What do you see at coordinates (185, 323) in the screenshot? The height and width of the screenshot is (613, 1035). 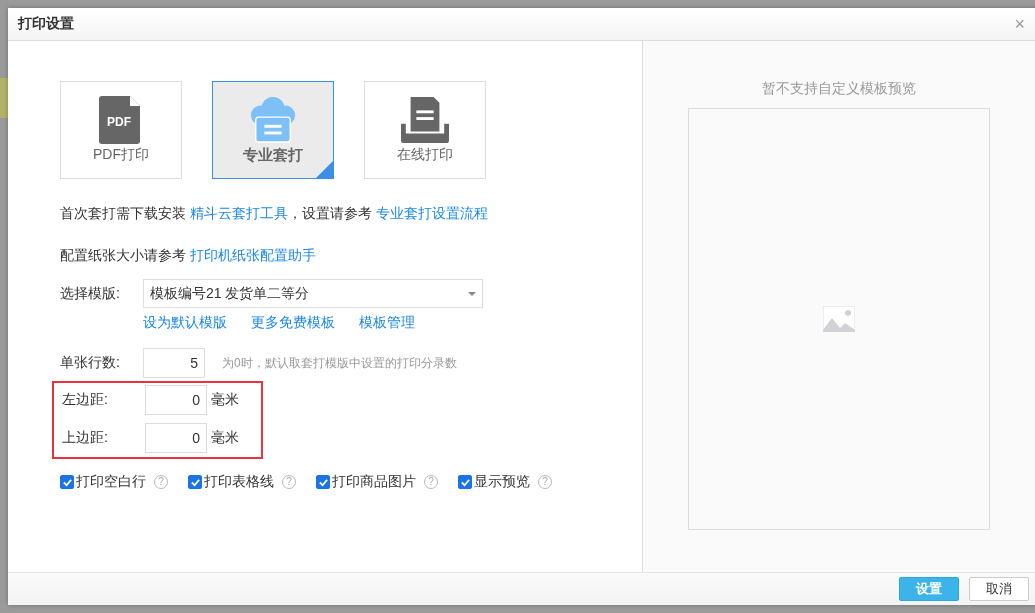 I see `template-link: 设为默认模版` at bounding box center [185, 323].